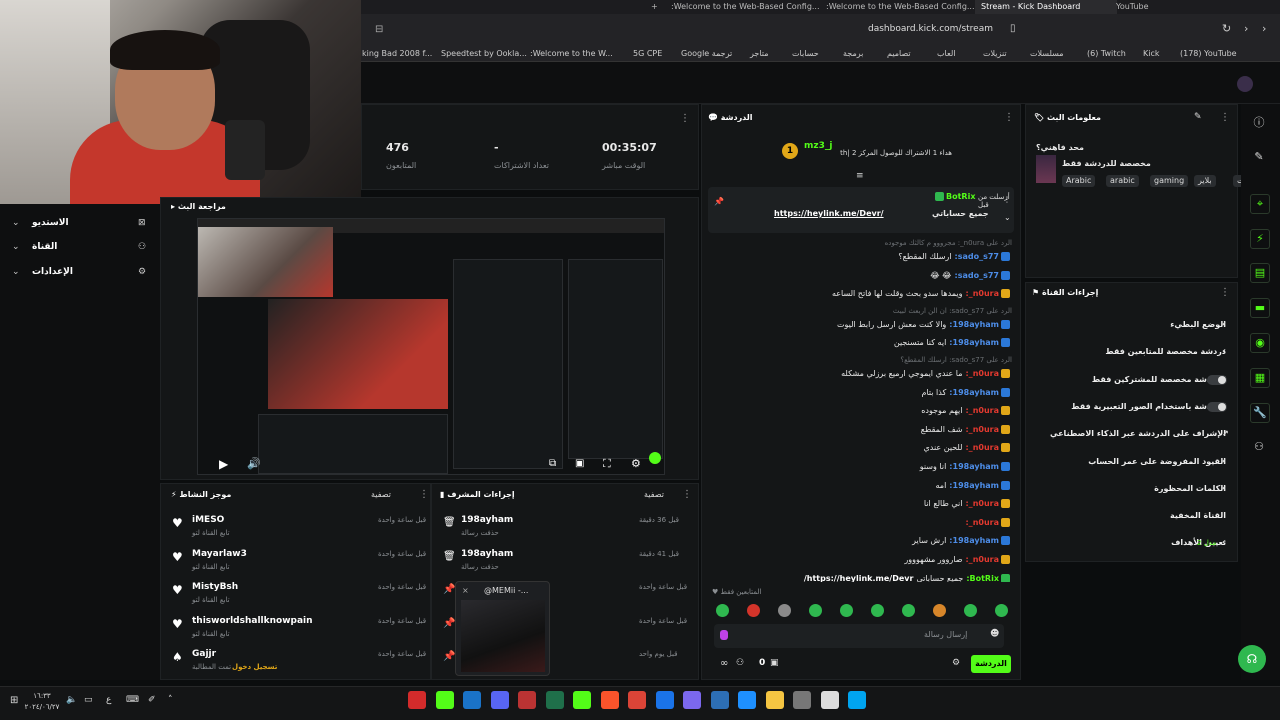 This screenshot has height=720, width=1280. I want to click on tag-chip: Arabic, so click(1079, 181).